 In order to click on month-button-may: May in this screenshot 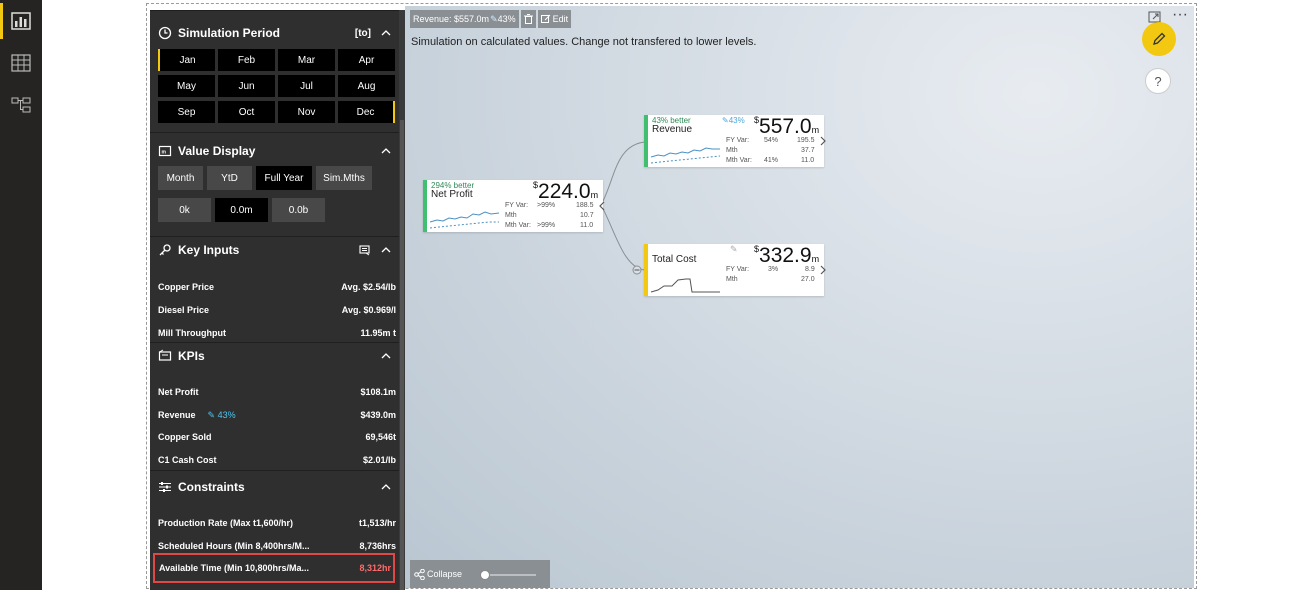, I will do `click(186, 86)`.